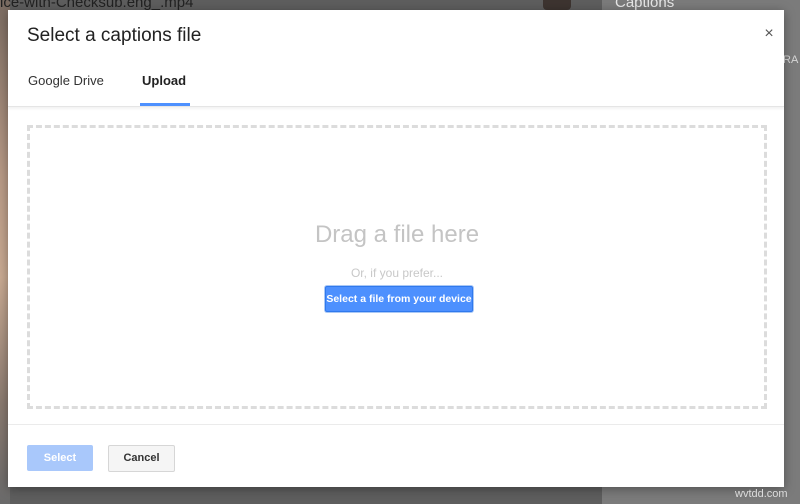  I want to click on active-tab-indicator, so click(165, 104).